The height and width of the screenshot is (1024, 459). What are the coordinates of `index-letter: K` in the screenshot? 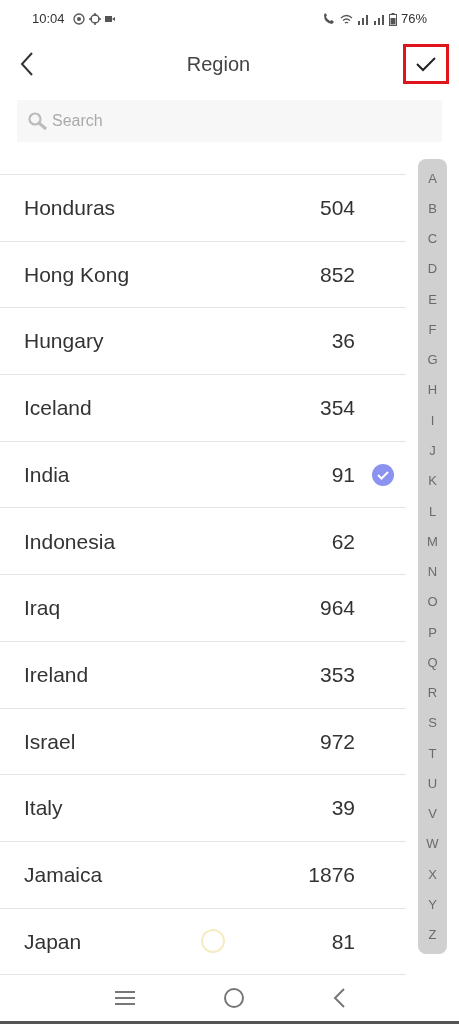 It's located at (432, 481).